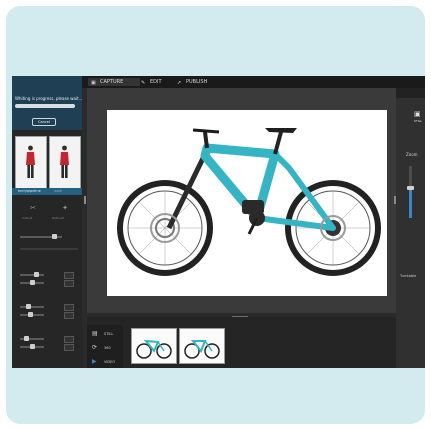 The width and height of the screenshot is (431, 430). What do you see at coordinates (95, 333) in the screenshot?
I see `image-icon: ▤` at bounding box center [95, 333].